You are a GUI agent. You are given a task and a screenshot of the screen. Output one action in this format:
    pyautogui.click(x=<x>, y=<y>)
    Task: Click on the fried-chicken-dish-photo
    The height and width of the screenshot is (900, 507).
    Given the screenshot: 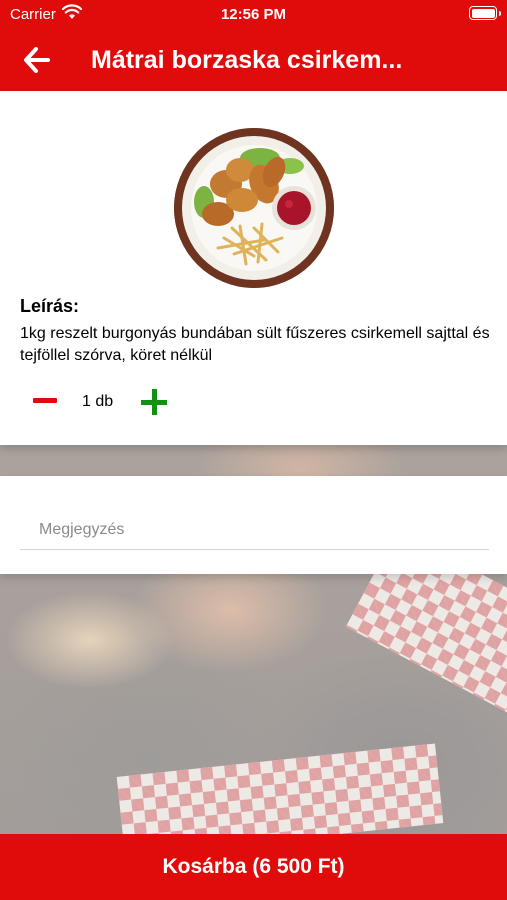 What is the action you would take?
    pyautogui.click(x=254, y=208)
    